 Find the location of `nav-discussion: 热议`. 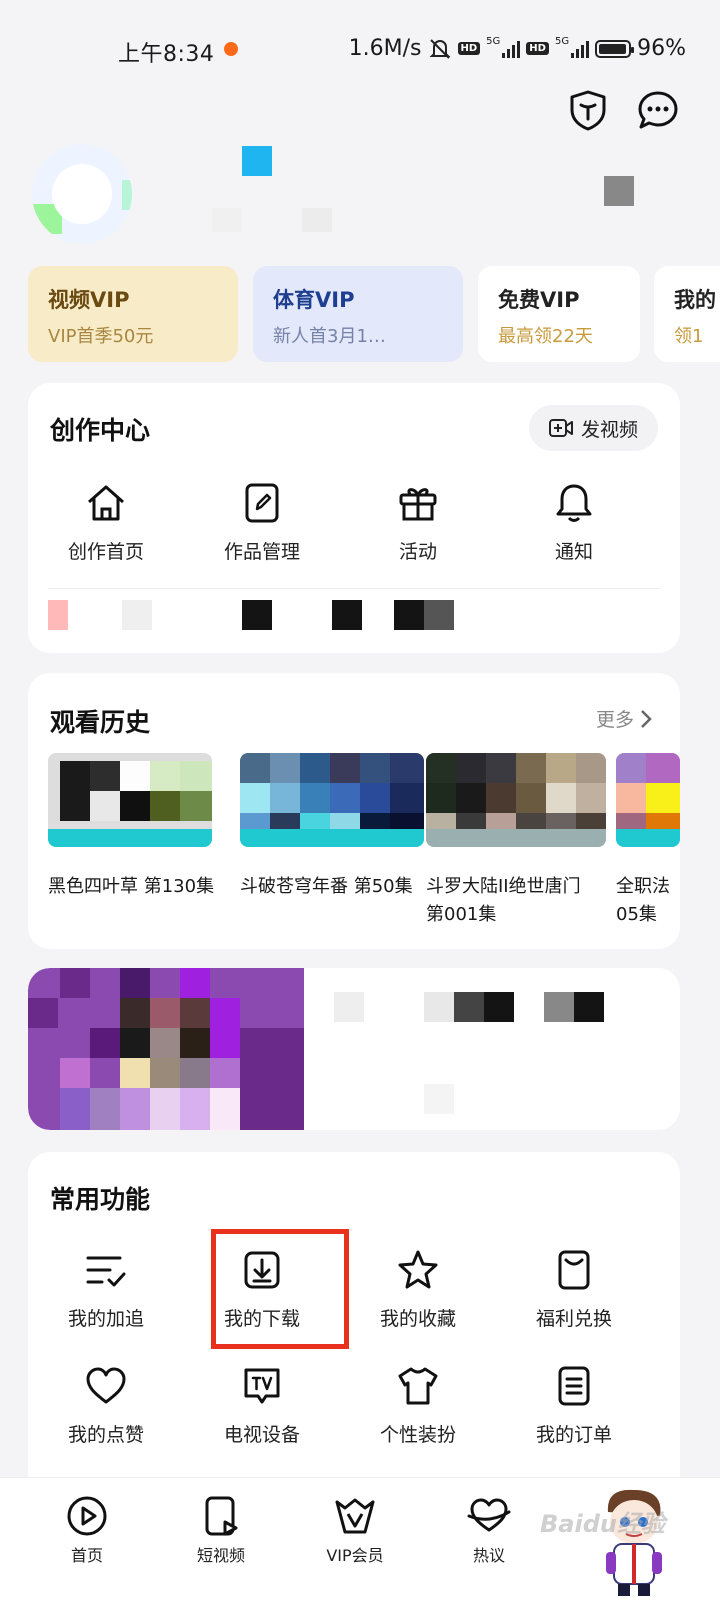

nav-discussion: 热议 is located at coordinates (489, 1530).